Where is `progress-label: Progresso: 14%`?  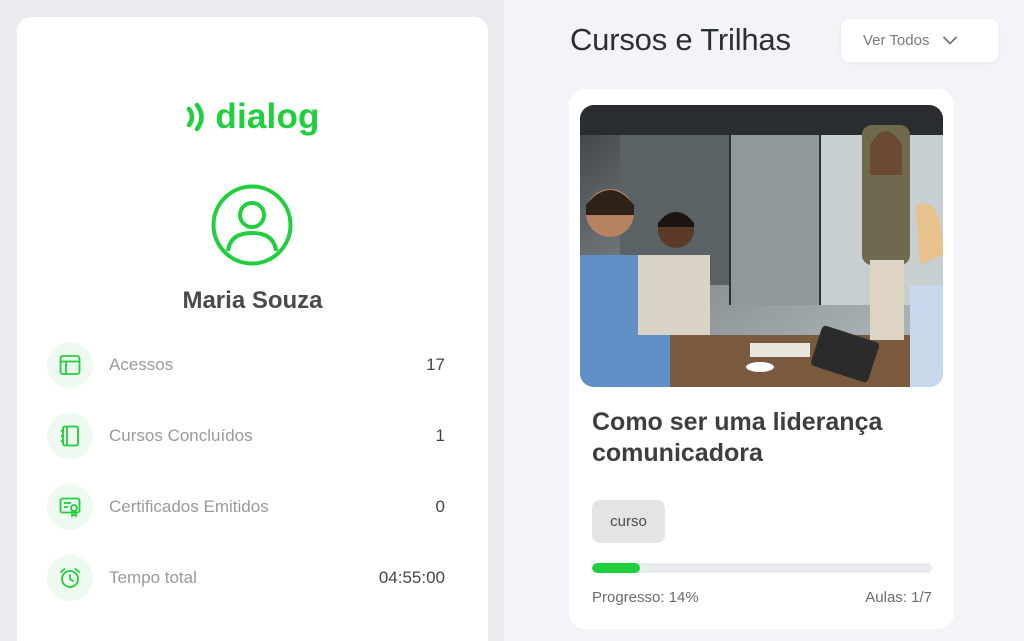
progress-label: Progresso: 14% is located at coordinates (645, 597).